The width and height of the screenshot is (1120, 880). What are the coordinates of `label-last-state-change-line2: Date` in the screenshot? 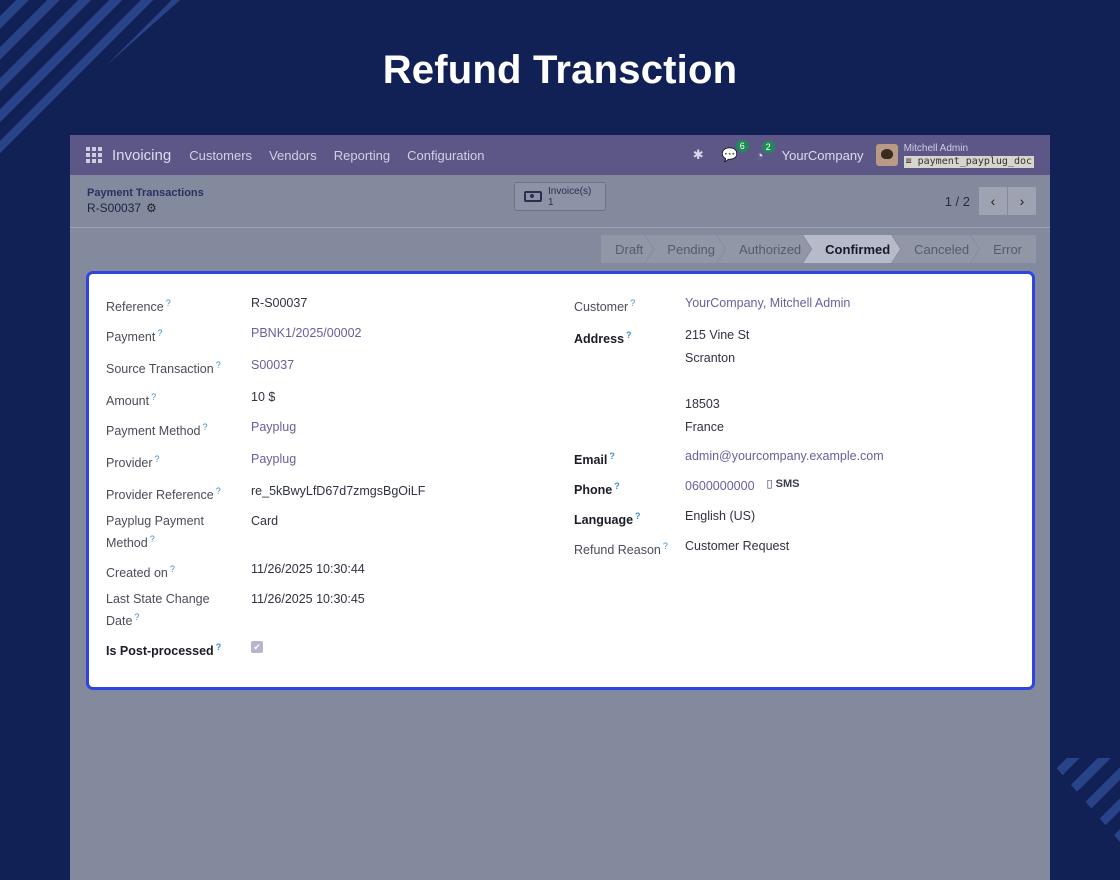 It's located at (119, 621).